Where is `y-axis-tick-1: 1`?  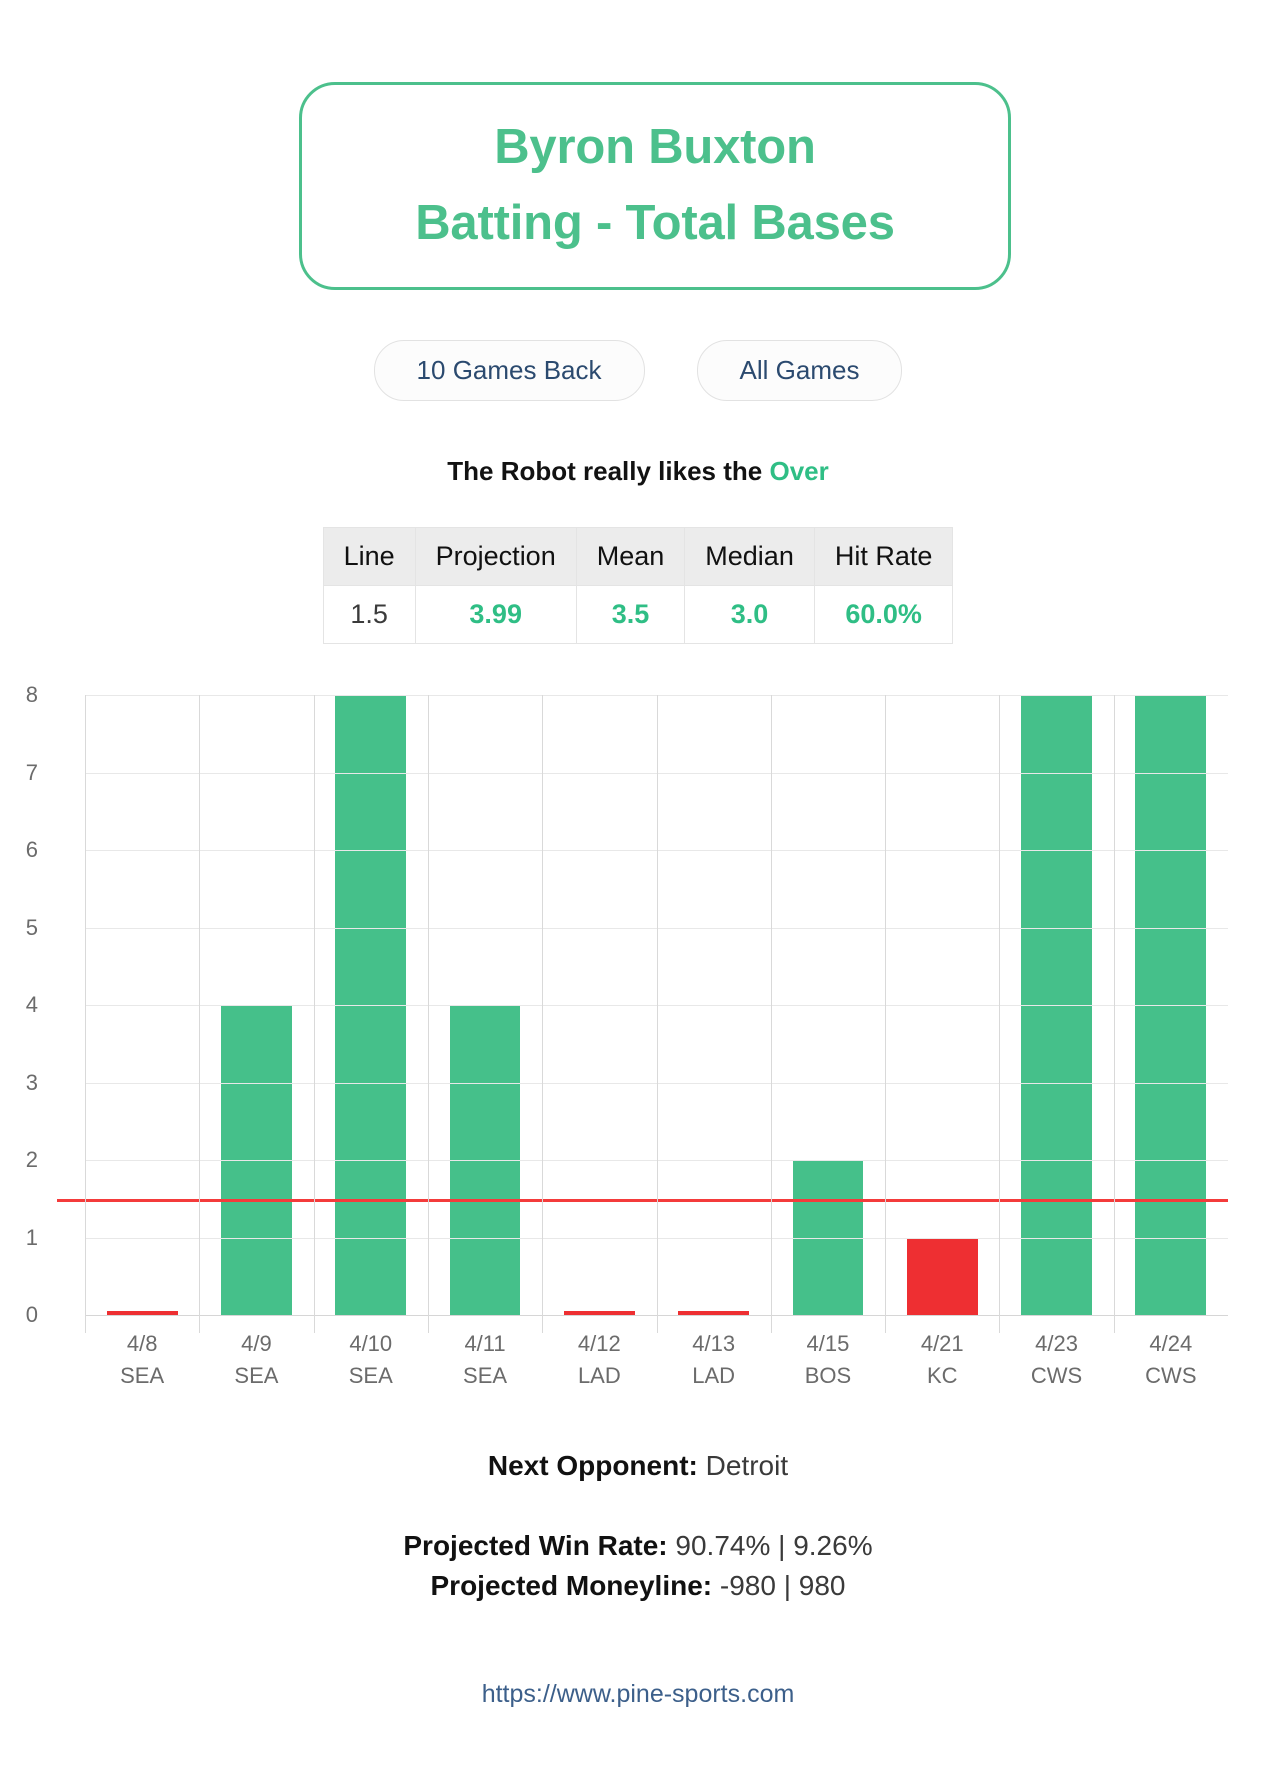
y-axis-tick-1: 1 is located at coordinates (31, 1237).